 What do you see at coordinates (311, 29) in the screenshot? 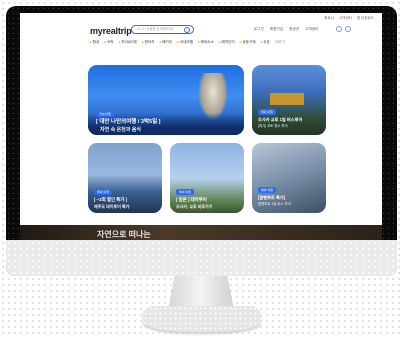
I see `menu-support: 고객센터` at bounding box center [311, 29].